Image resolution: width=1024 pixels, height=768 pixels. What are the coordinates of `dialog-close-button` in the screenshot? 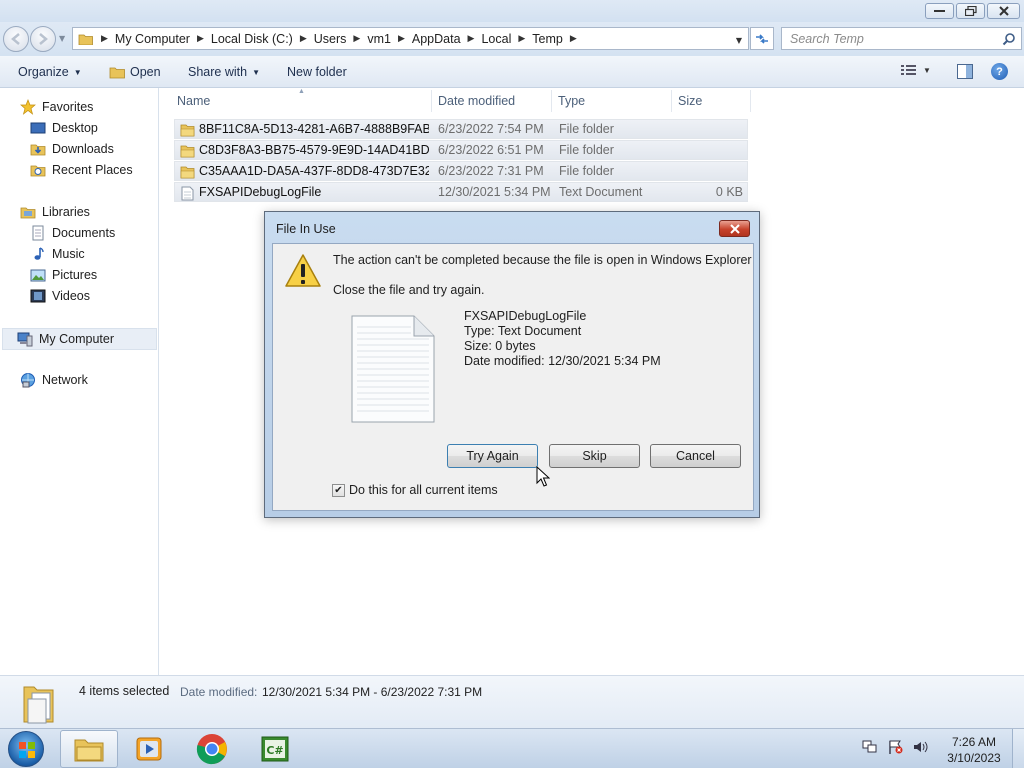 It's located at (734, 228).